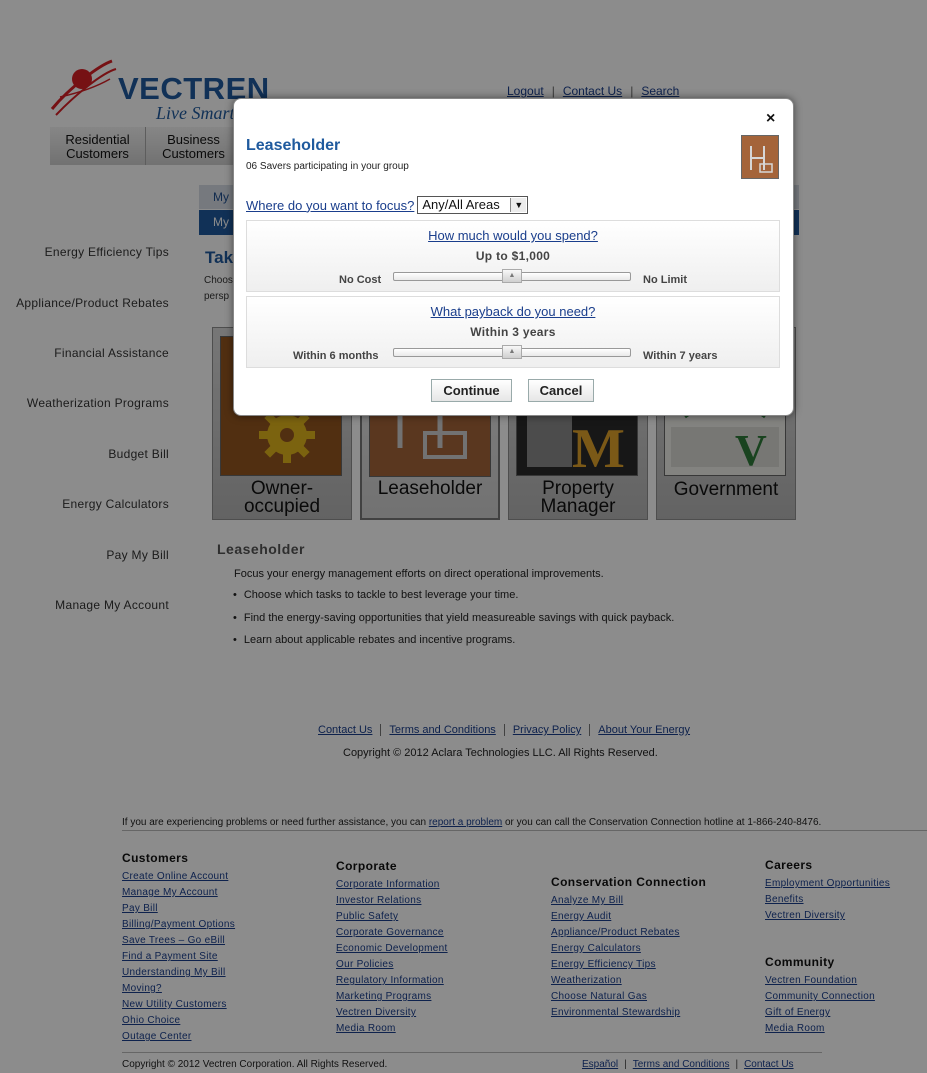  Describe the element at coordinates (513, 311) in the screenshot. I see `payback-question-link: What payback do you need?` at that location.